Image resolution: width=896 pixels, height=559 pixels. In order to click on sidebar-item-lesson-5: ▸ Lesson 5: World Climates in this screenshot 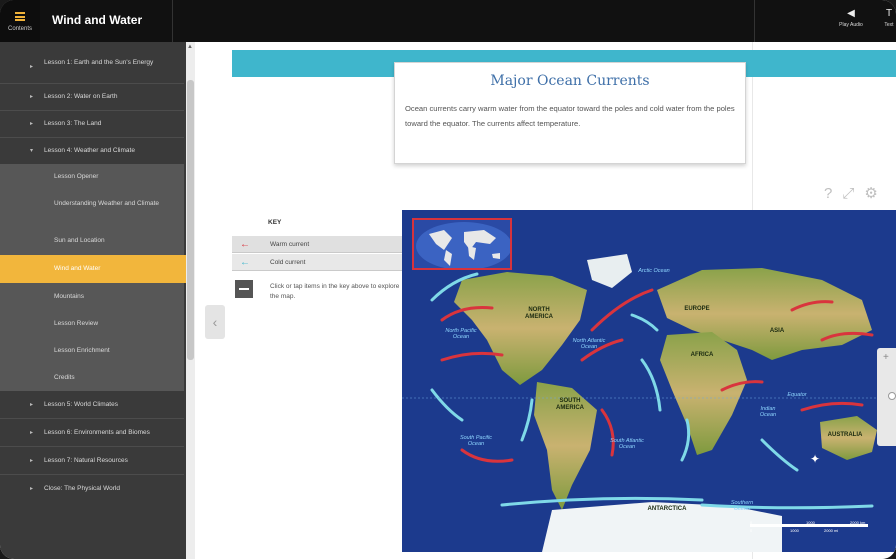, I will do `click(92, 404)`.